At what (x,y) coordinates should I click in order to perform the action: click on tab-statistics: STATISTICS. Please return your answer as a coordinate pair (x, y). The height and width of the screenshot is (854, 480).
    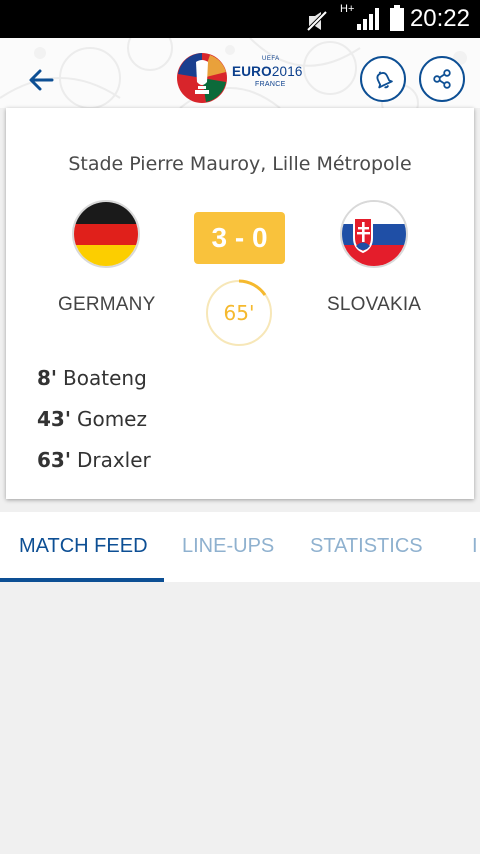
    Looking at the image, I should click on (366, 546).